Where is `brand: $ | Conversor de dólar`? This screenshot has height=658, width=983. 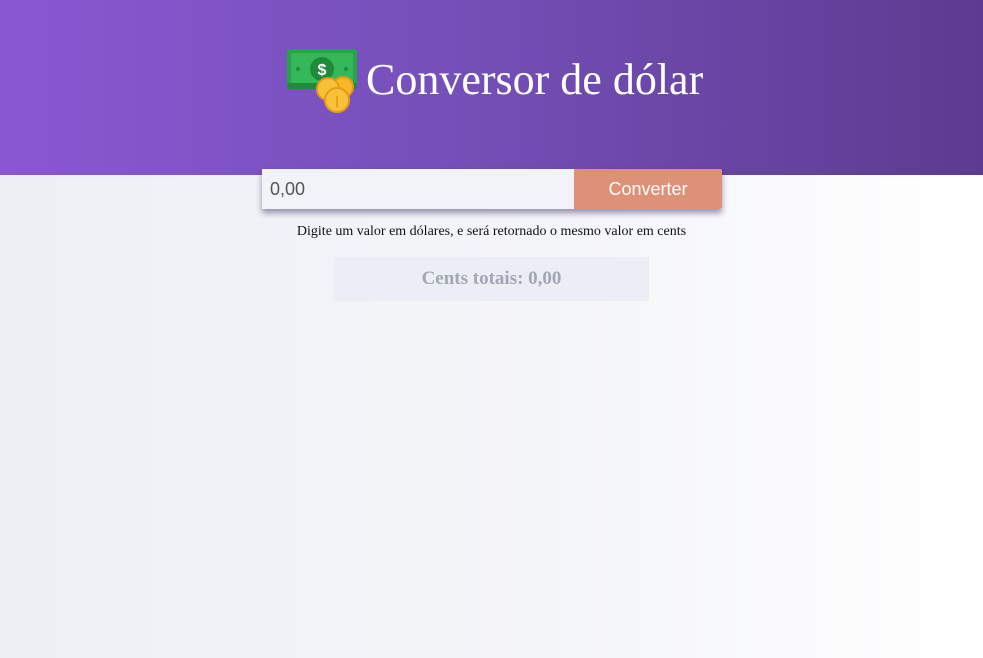
brand: $ | Conversor de dólar is located at coordinates (494, 80).